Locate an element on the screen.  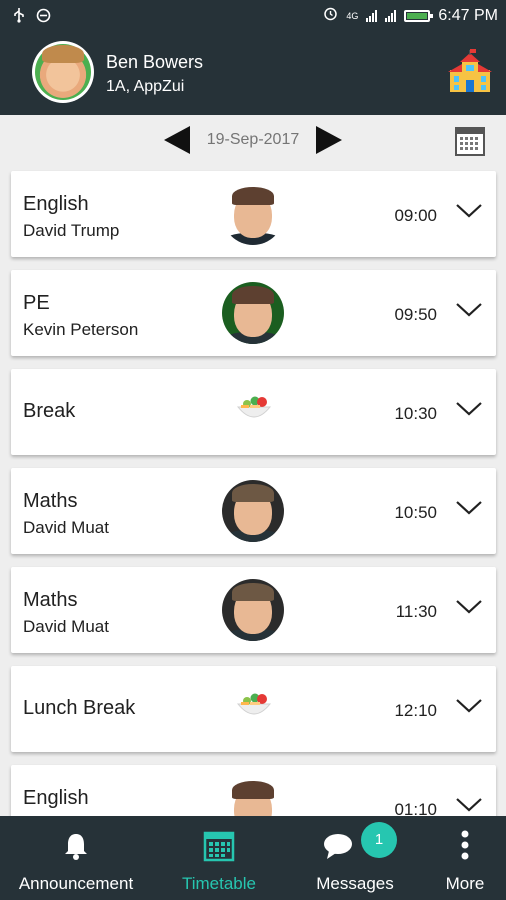
nav-label: Timetable is located at coordinates (218, 883).